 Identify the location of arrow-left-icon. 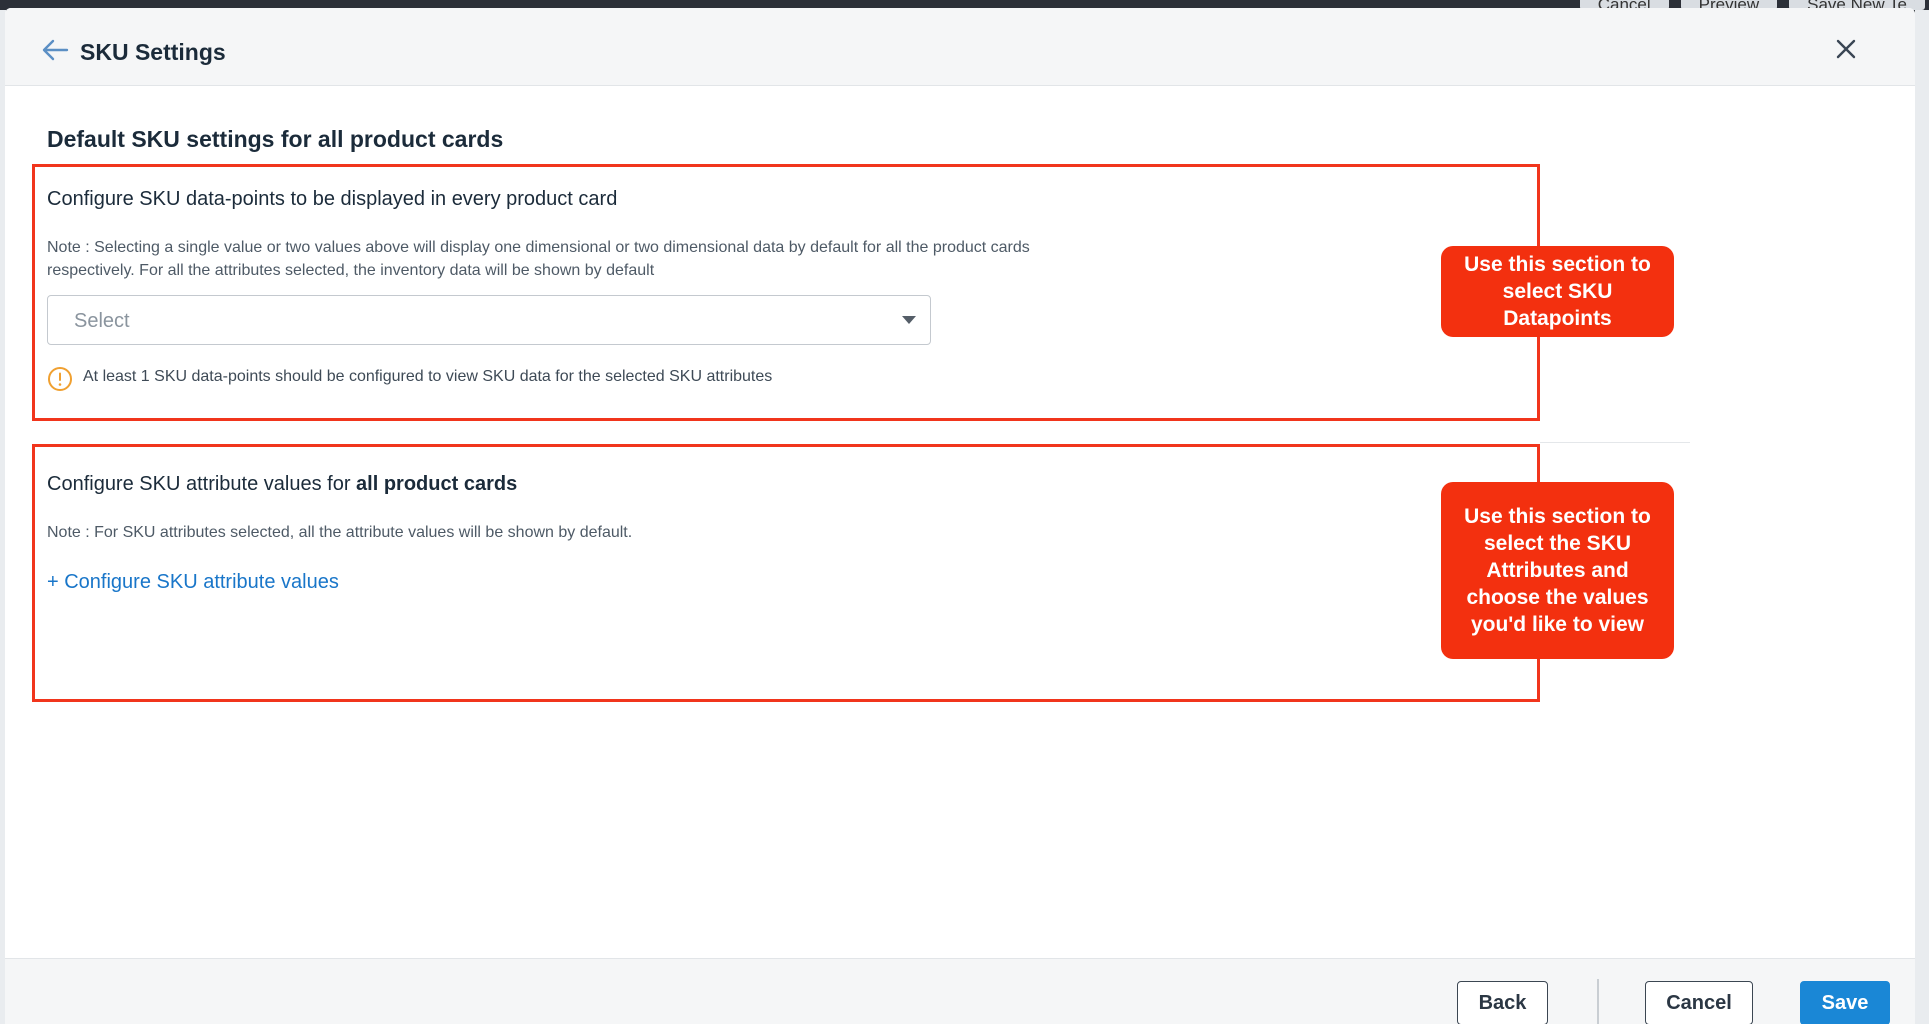
(55, 50).